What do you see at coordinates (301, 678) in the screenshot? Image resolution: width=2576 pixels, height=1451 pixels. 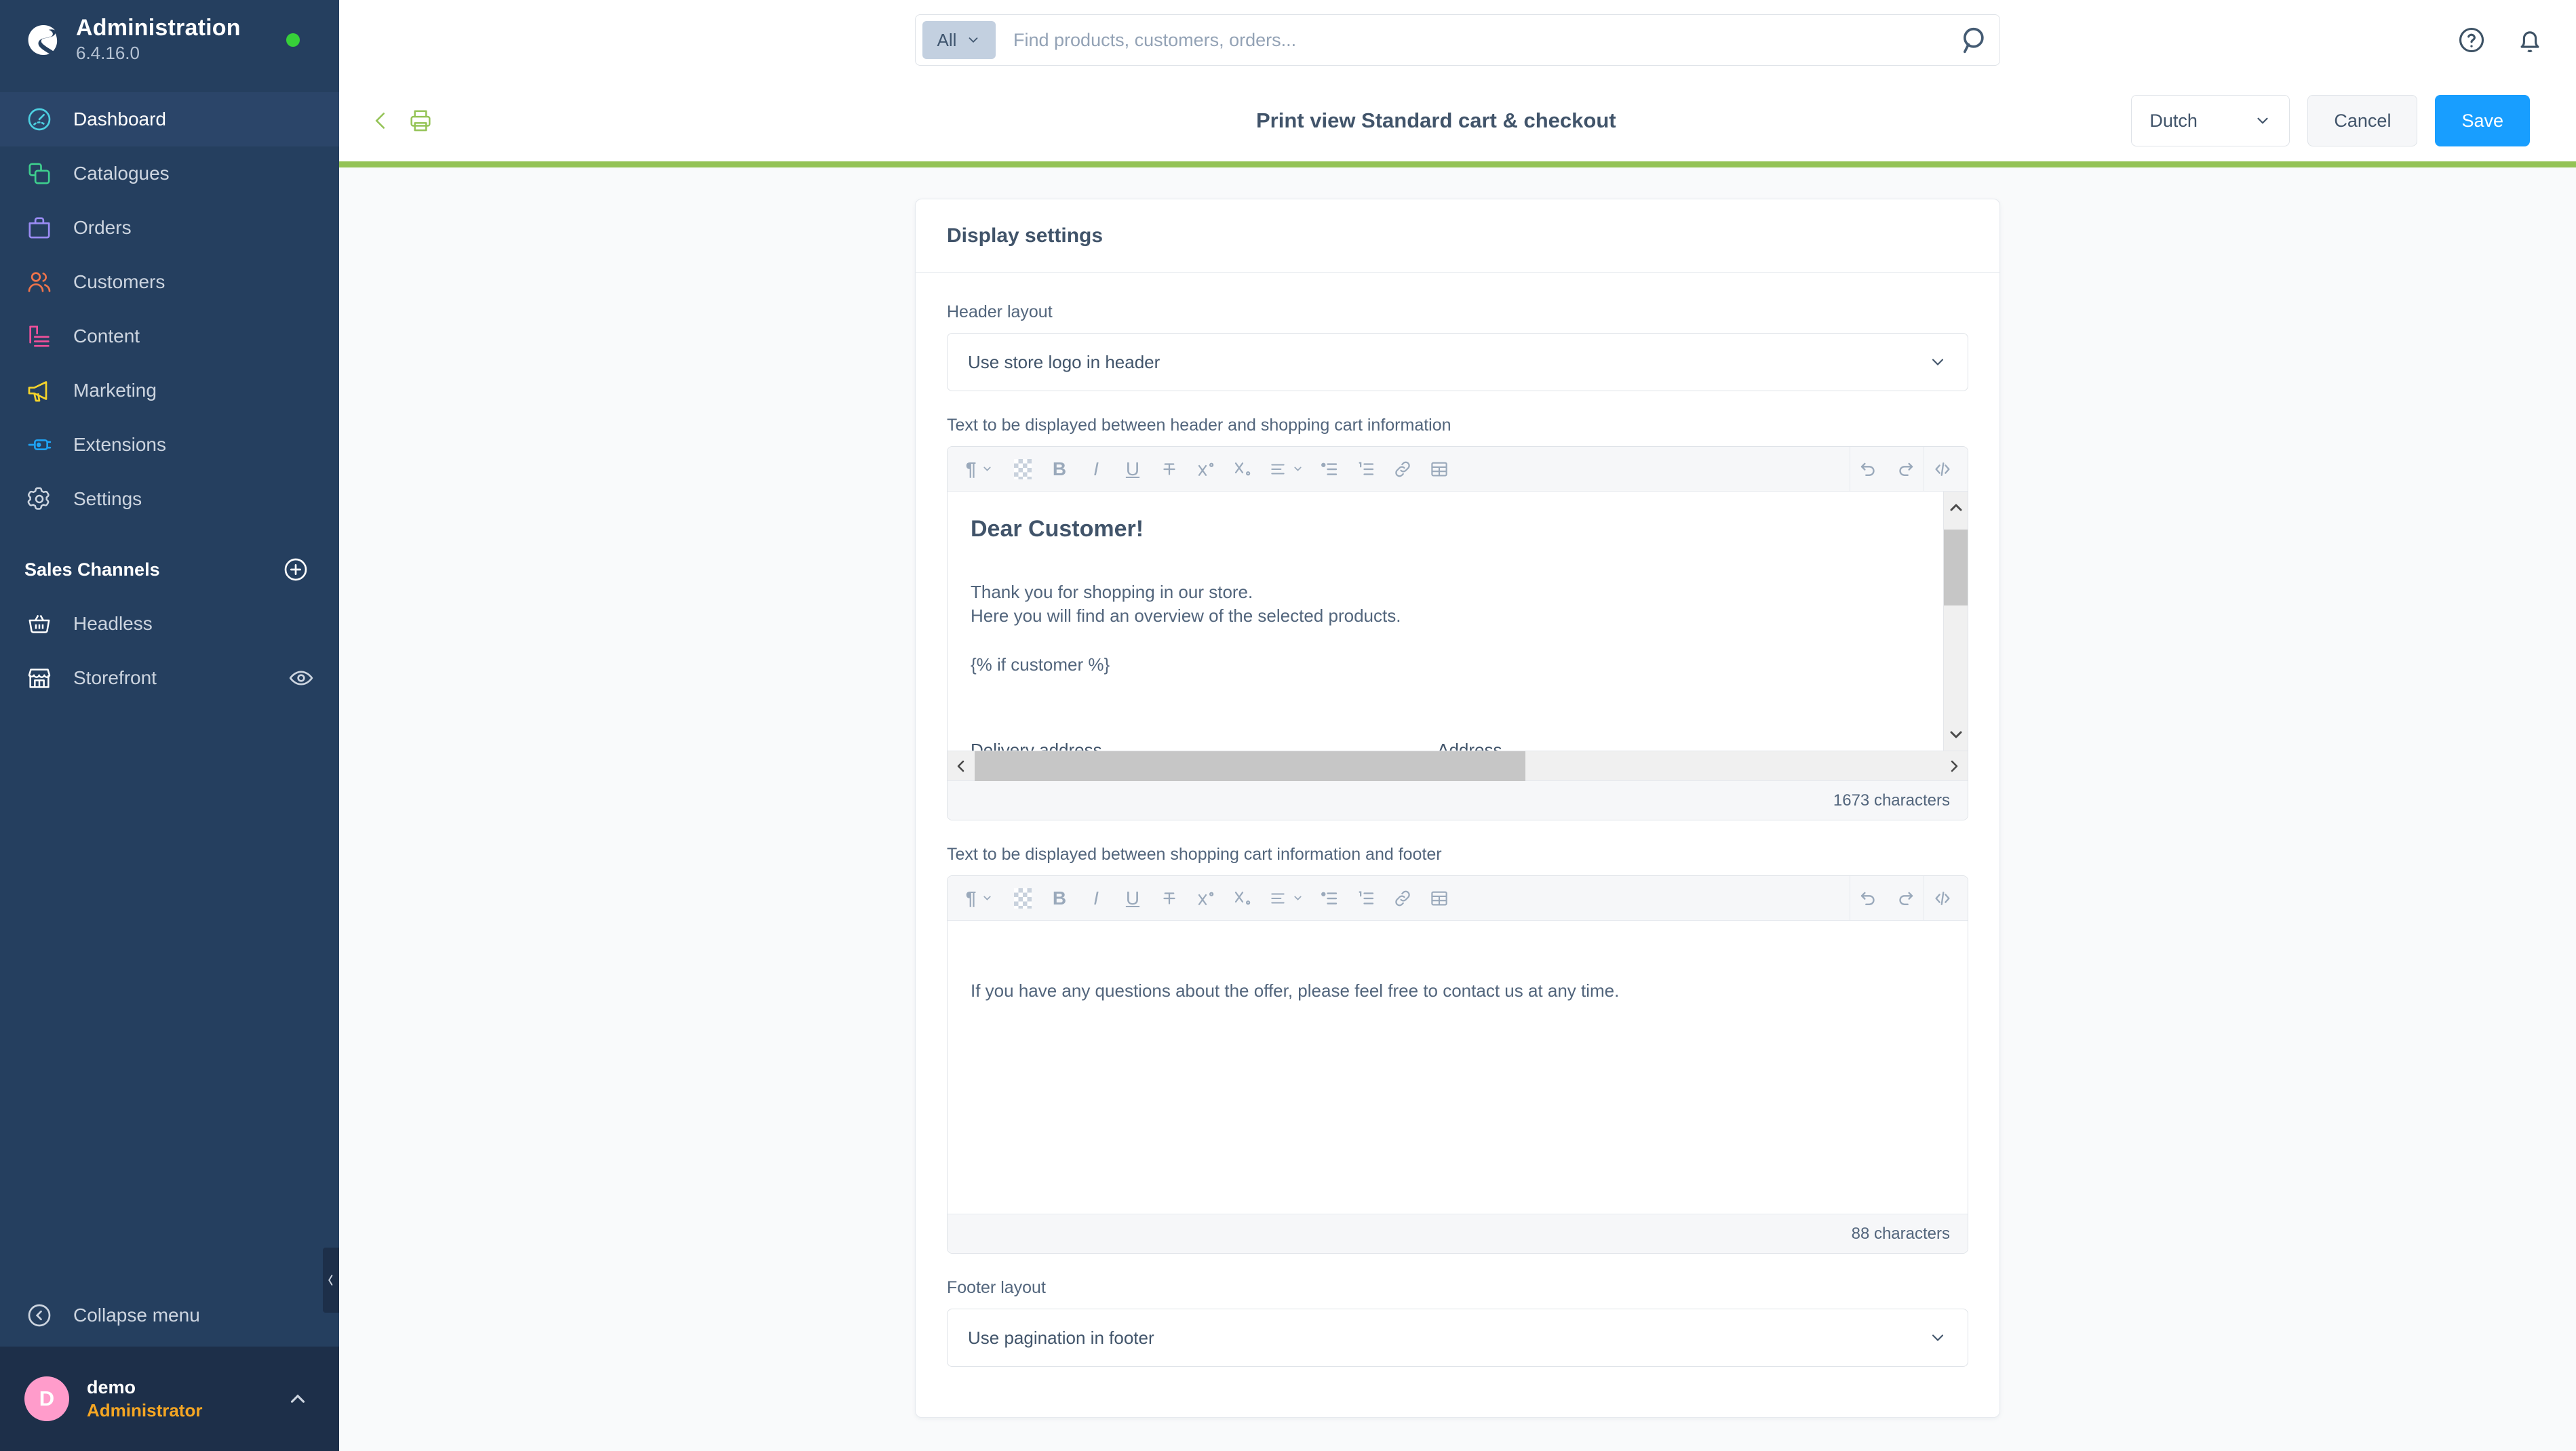 I see `eye-icon` at bounding box center [301, 678].